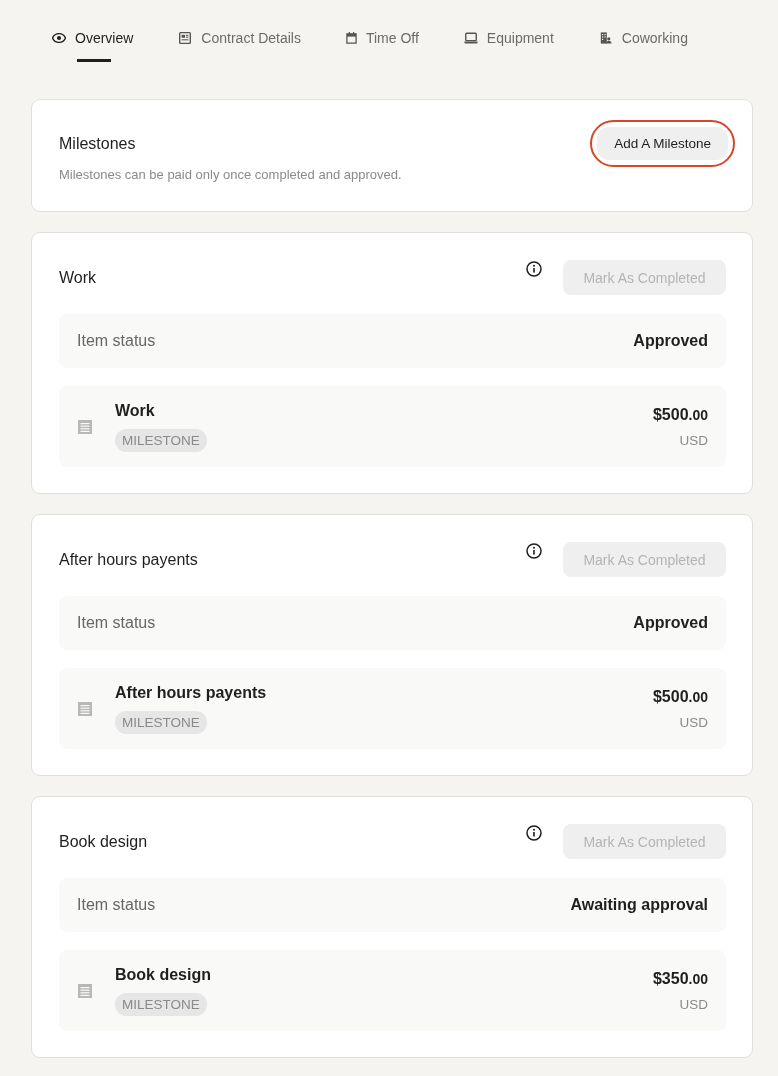 This screenshot has height=1076, width=778. Describe the element at coordinates (351, 38) in the screenshot. I see `calendar-icon` at that location.